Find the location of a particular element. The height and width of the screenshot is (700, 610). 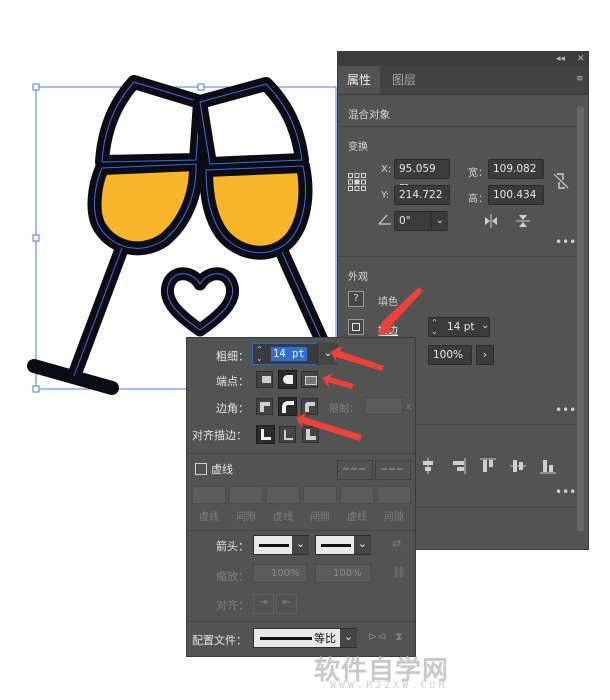

watermark-url: WWW.RJZXW.COM is located at coordinates (389, 685).